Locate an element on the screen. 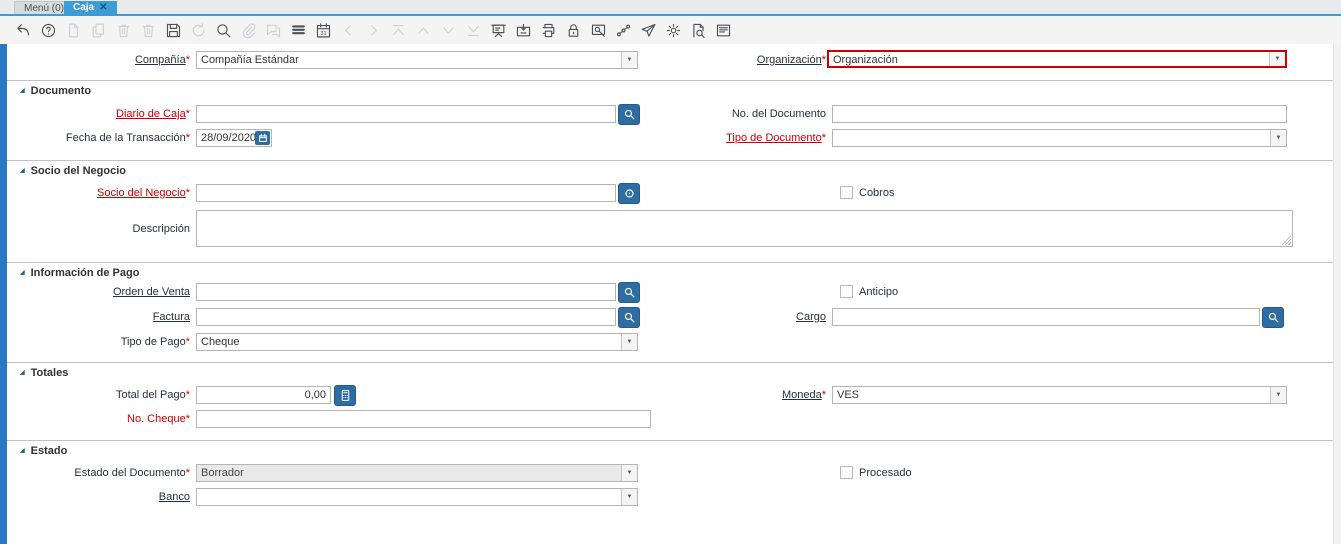 This screenshot has width=1341, height=544. section-totales: ◢ Totales is located at coordinates (44, 373).